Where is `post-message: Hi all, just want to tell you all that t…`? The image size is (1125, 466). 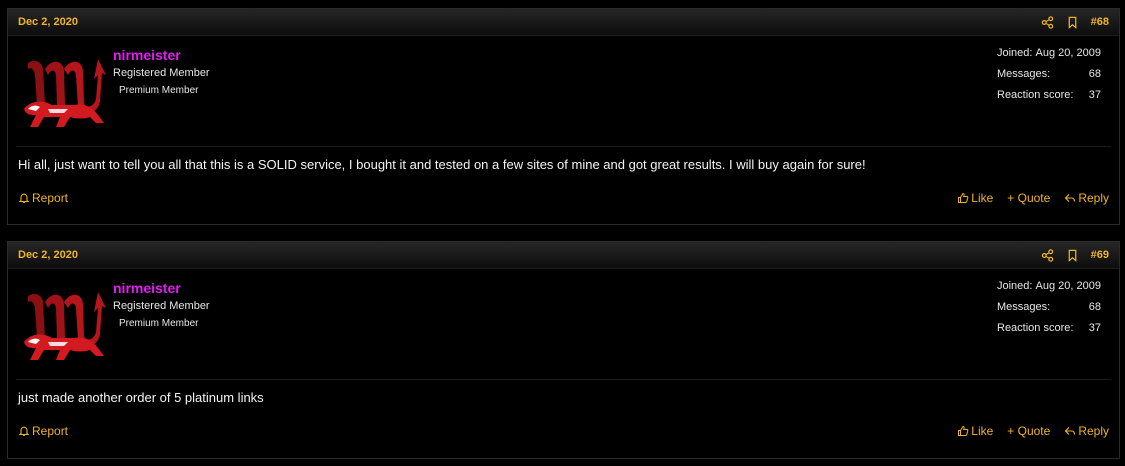 post-message: Hi all, just want to tell you all that t… is located at coordinates (442, 164).